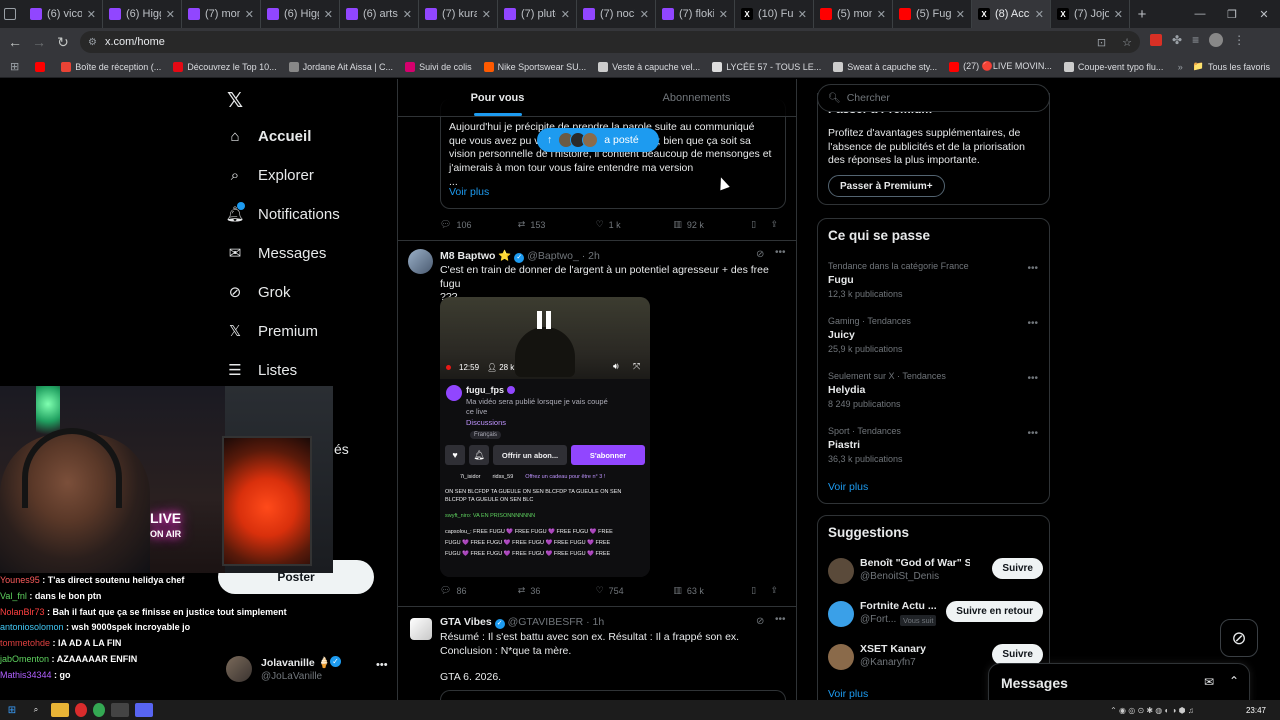 Image resolution: width=1280 pixels, height=720 pixels. What do you see at coordinates (848, 694) in the screenshot?
I see `suggestions-show-more: Voir plus` at bounding box center [848, 694].